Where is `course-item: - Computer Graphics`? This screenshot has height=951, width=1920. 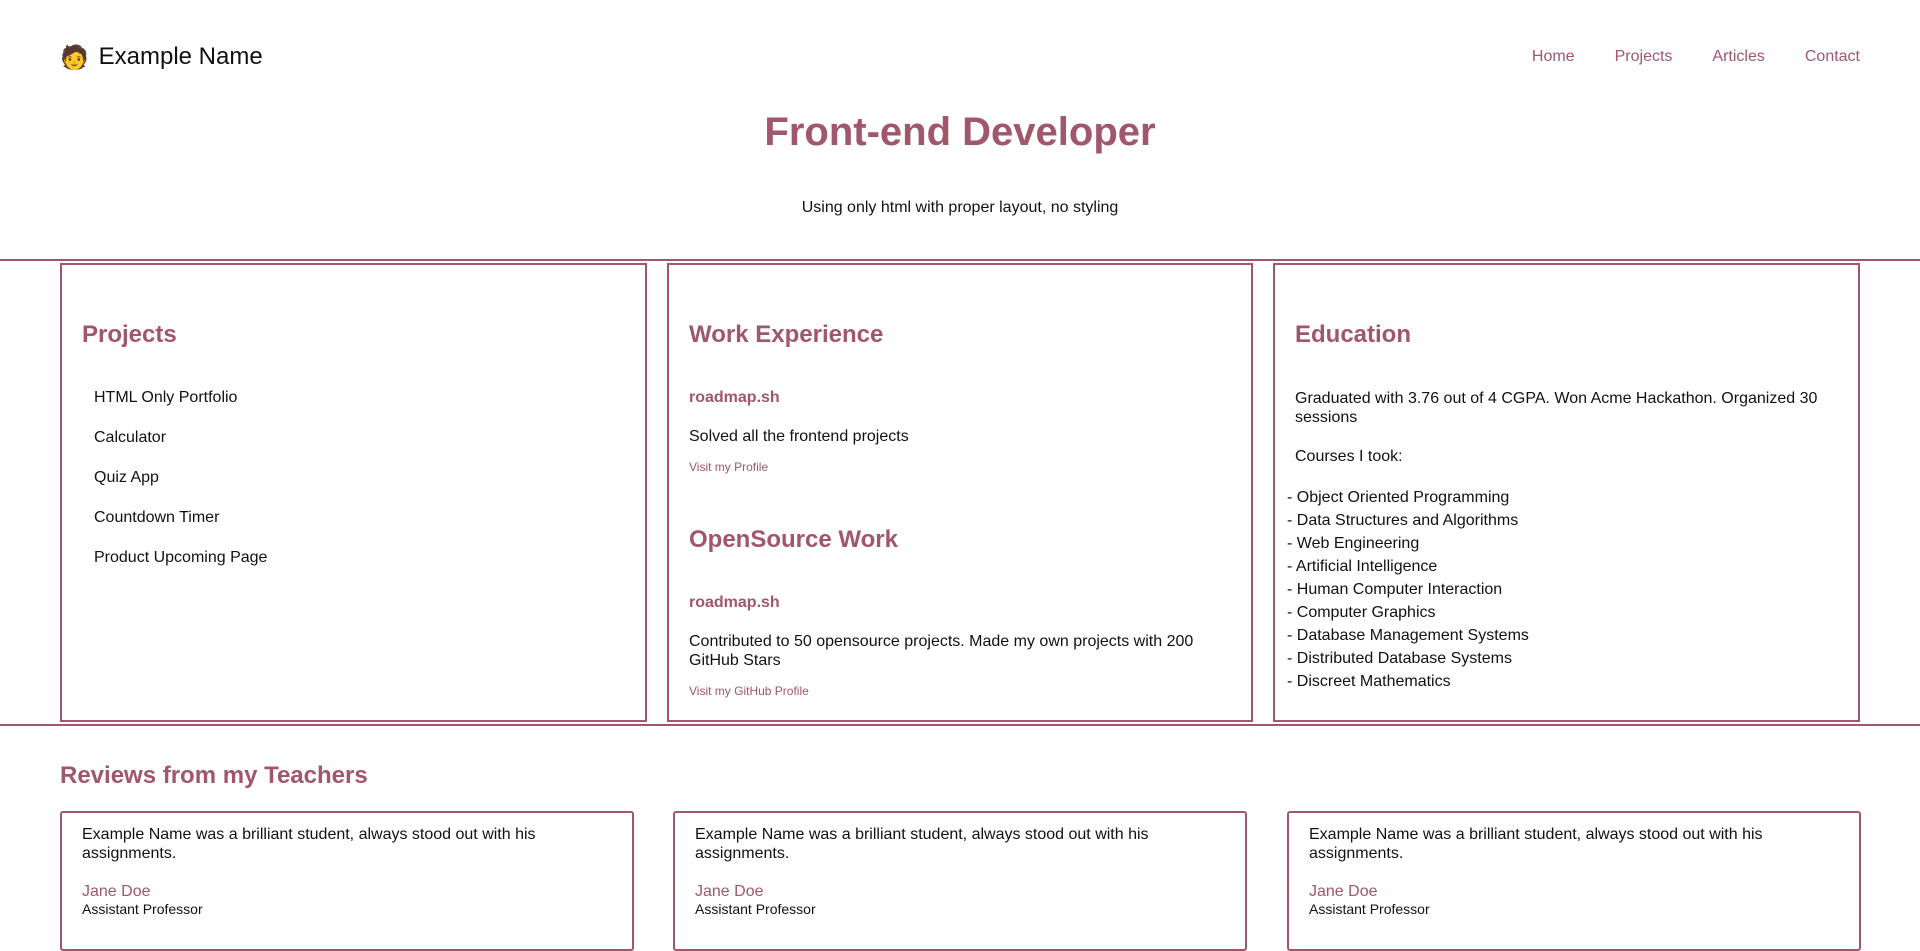 course-item: - Computer Graphics is located at coordinates (1361, 612).